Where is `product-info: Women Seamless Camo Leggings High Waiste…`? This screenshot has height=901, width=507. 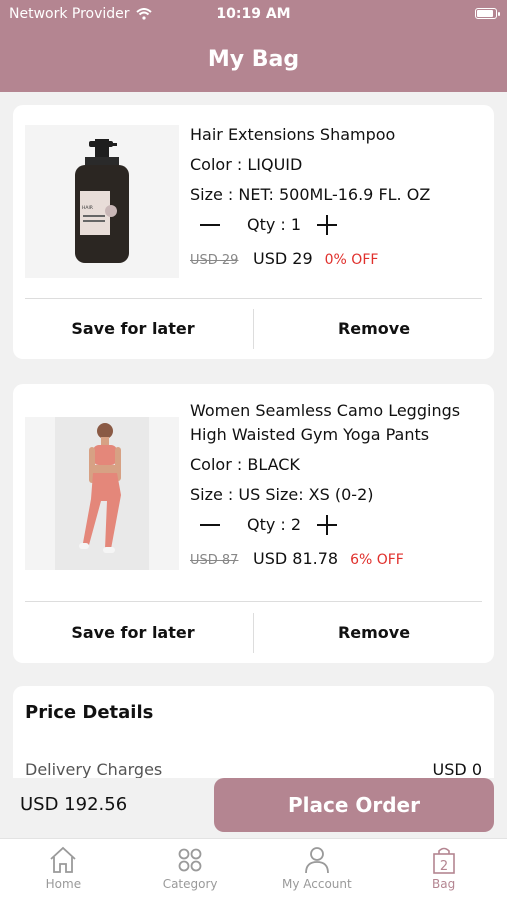 product-info: Women Seamless Camo Leggings High Waiste… is located at coordinates (337, 486).